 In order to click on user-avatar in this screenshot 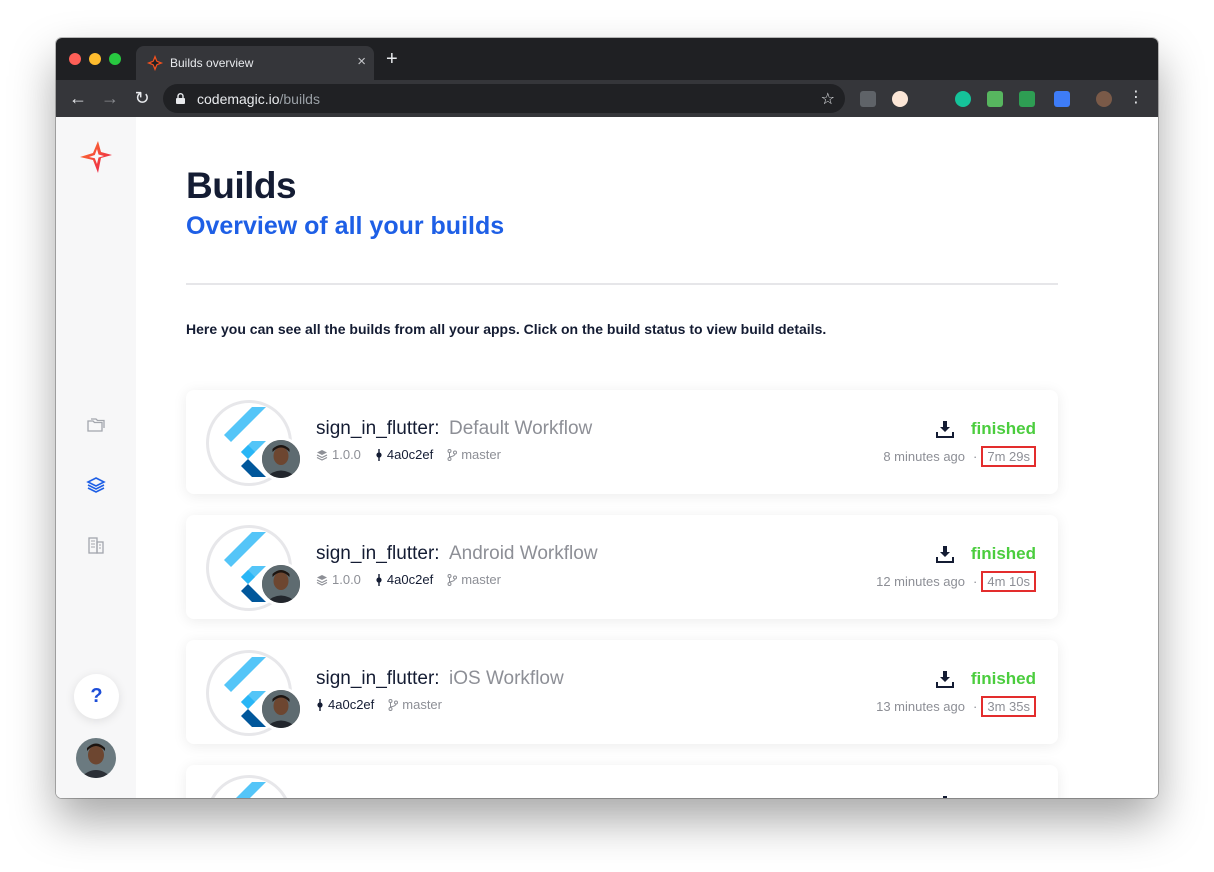, I will do `click(96, 758)`.